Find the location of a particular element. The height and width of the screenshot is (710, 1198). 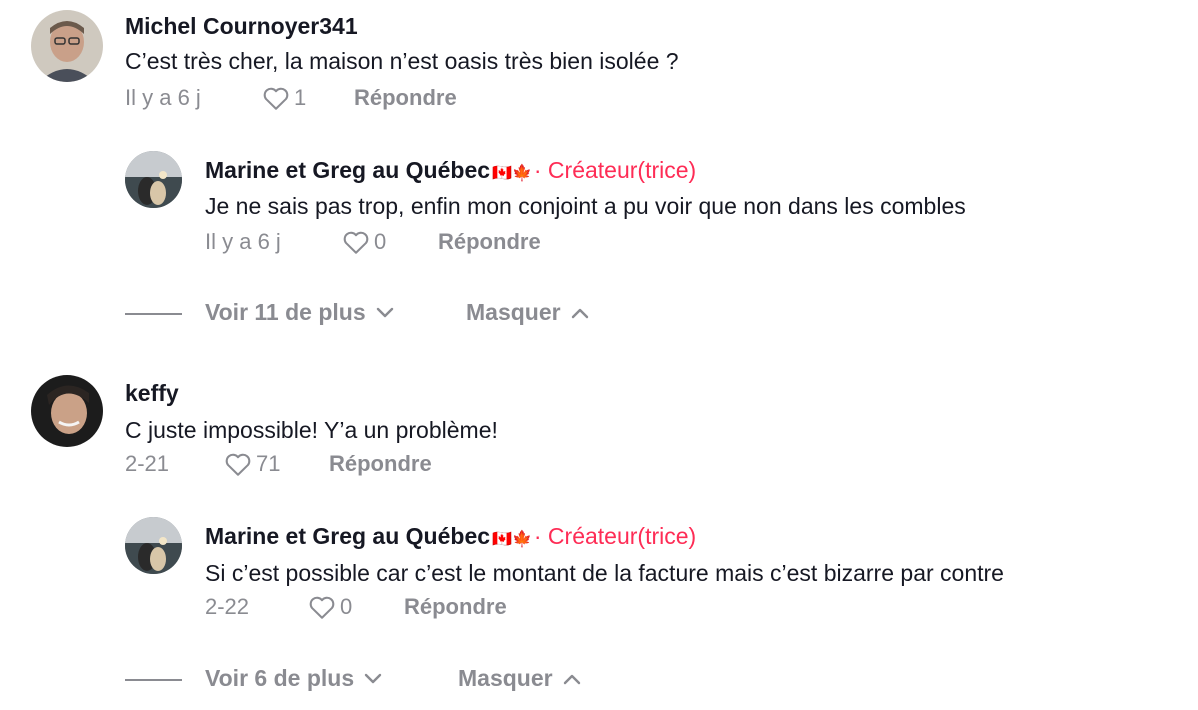

comment-text: C juste impossible! Y’a un problème! is located at coordinates (311, 430).